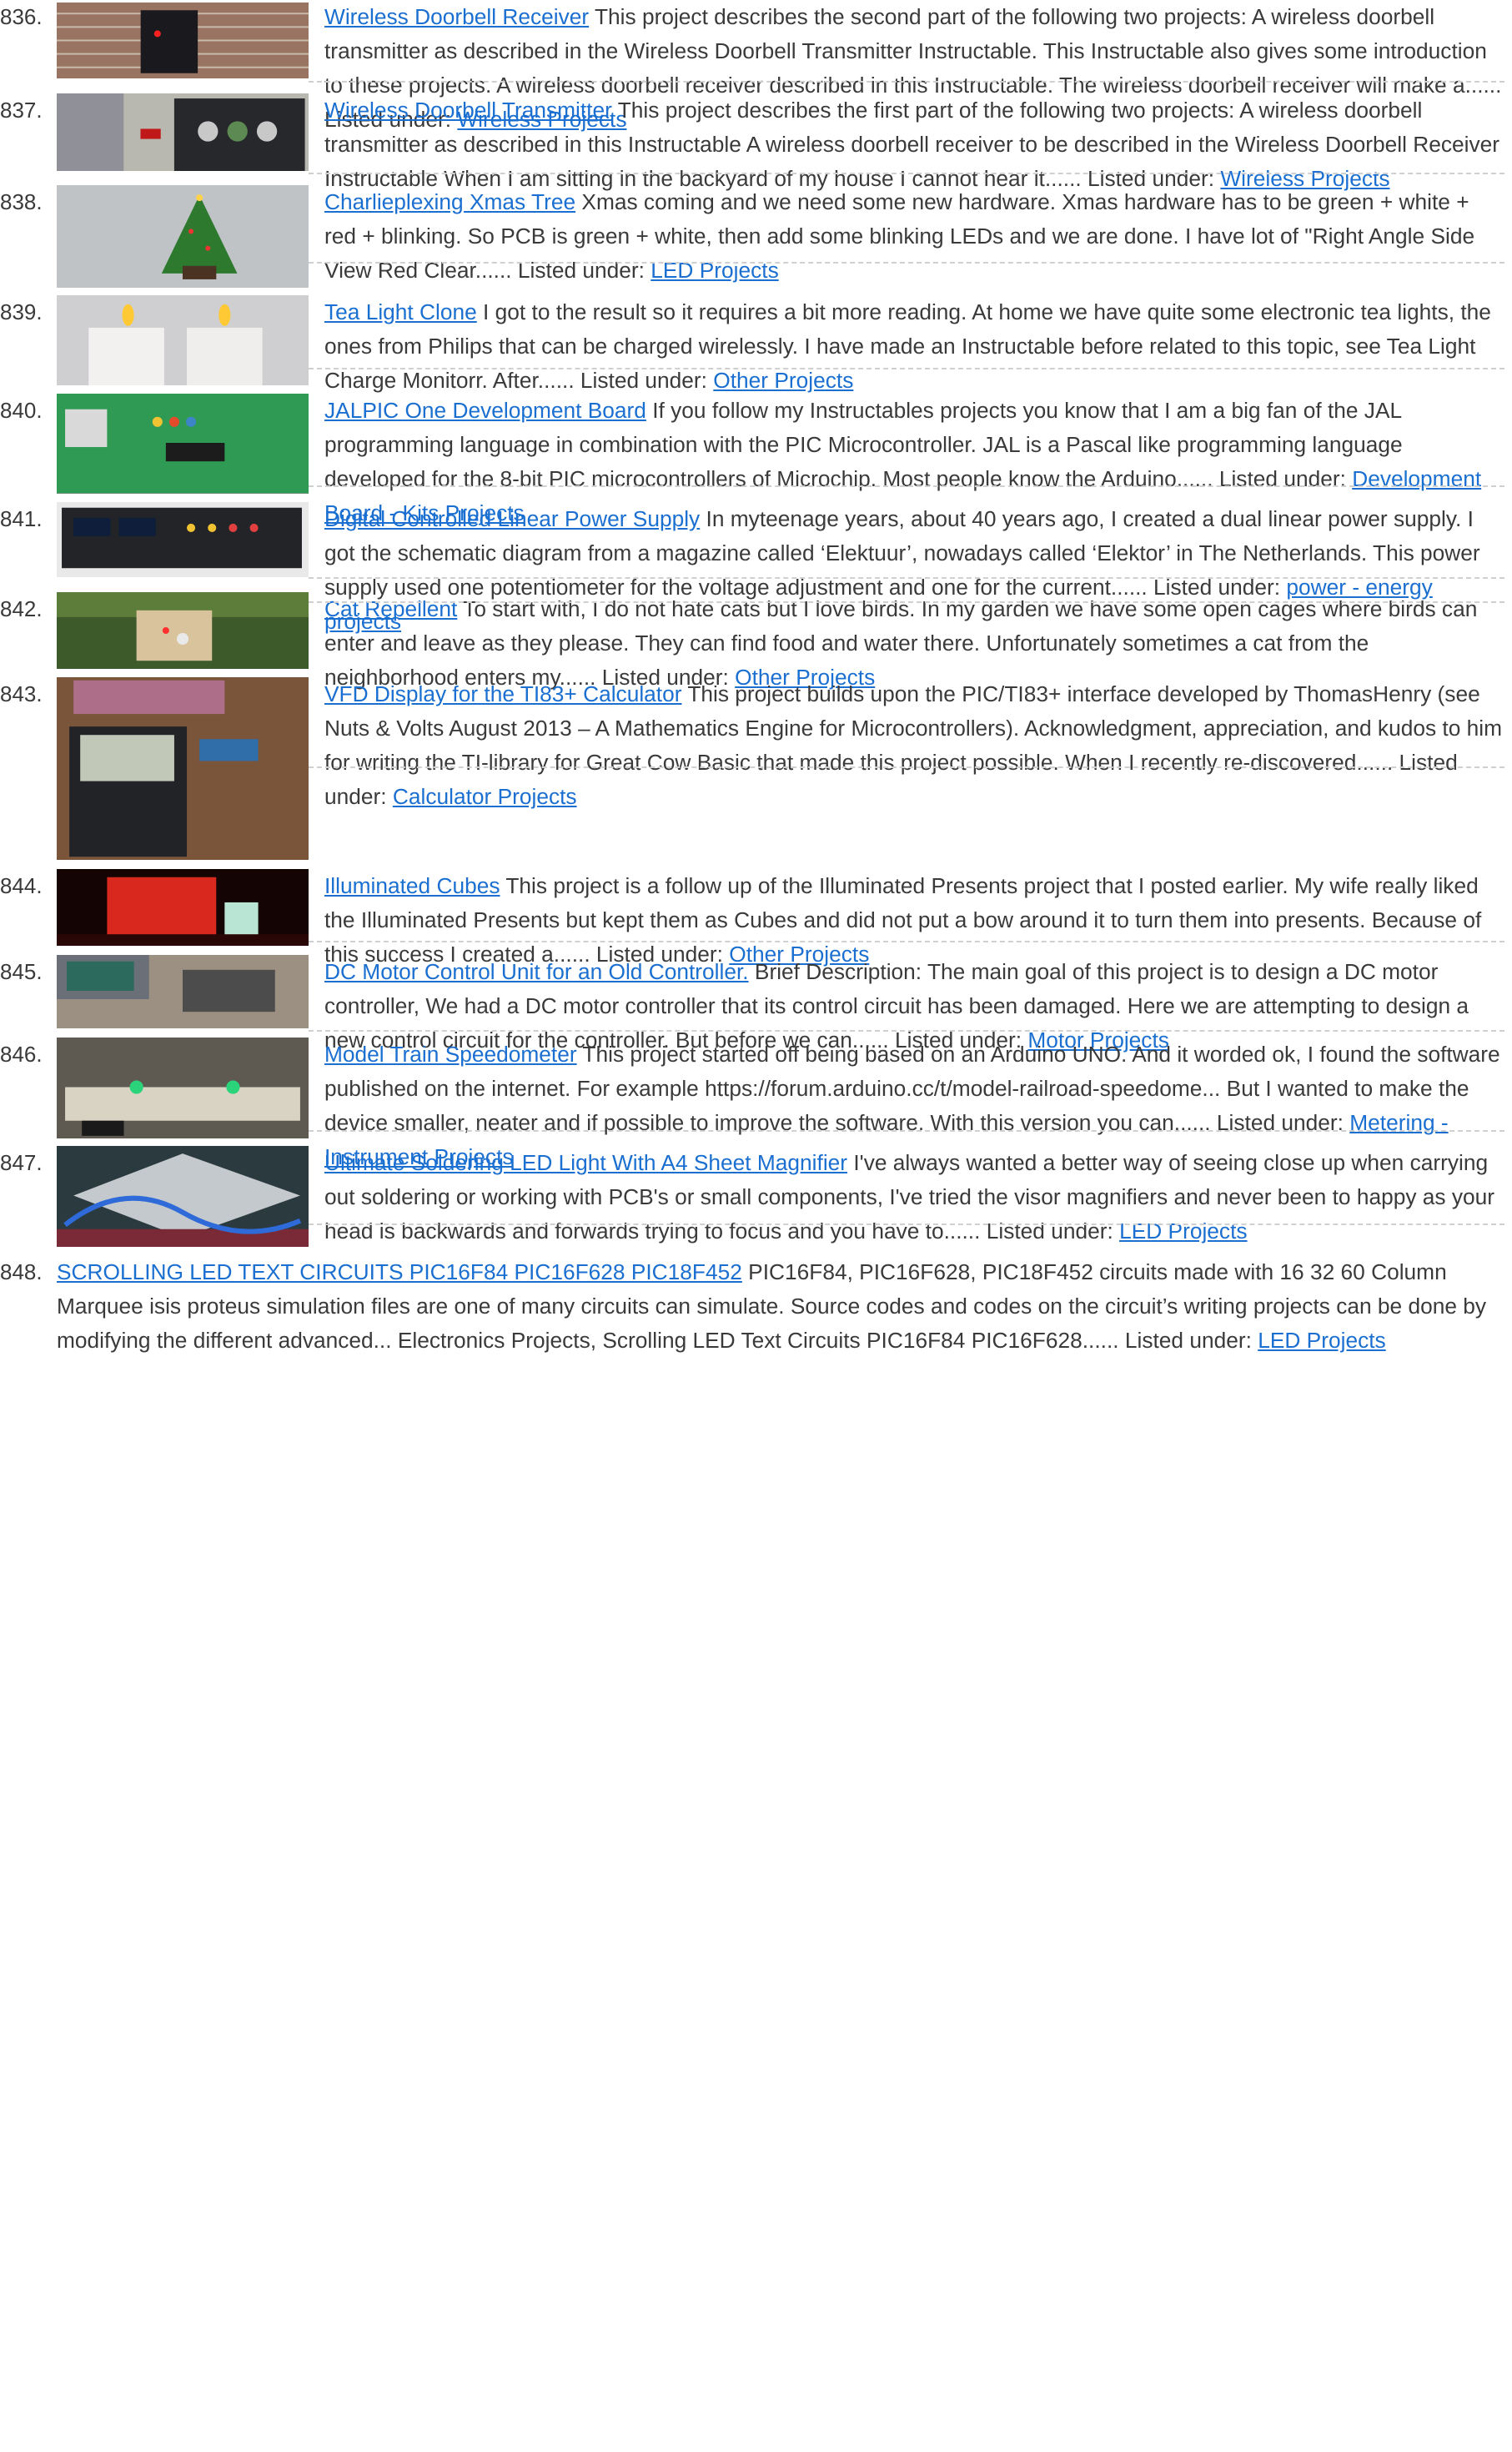  I want to click on doorbell-receiver-photo, so click(183, 40).